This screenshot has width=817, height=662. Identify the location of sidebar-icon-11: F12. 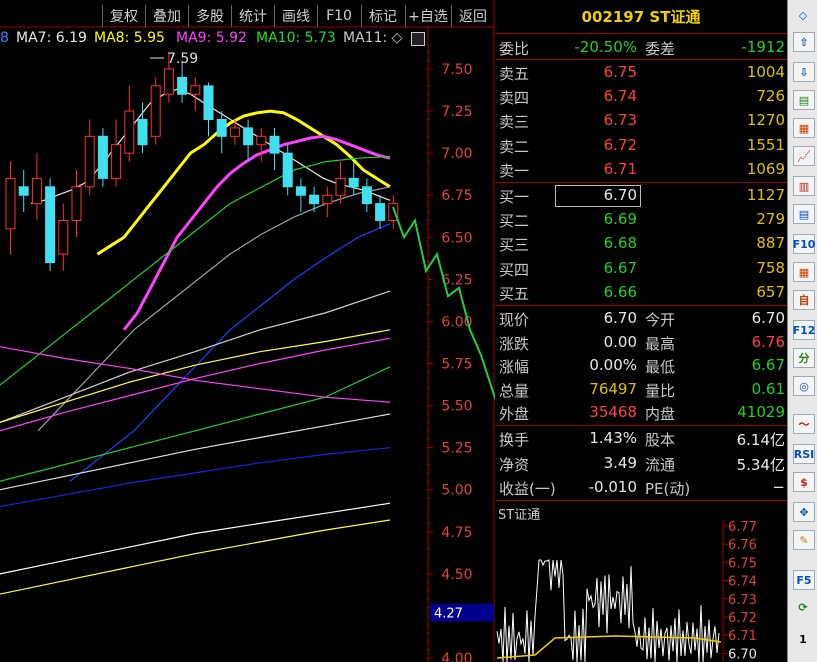
(804, 330).